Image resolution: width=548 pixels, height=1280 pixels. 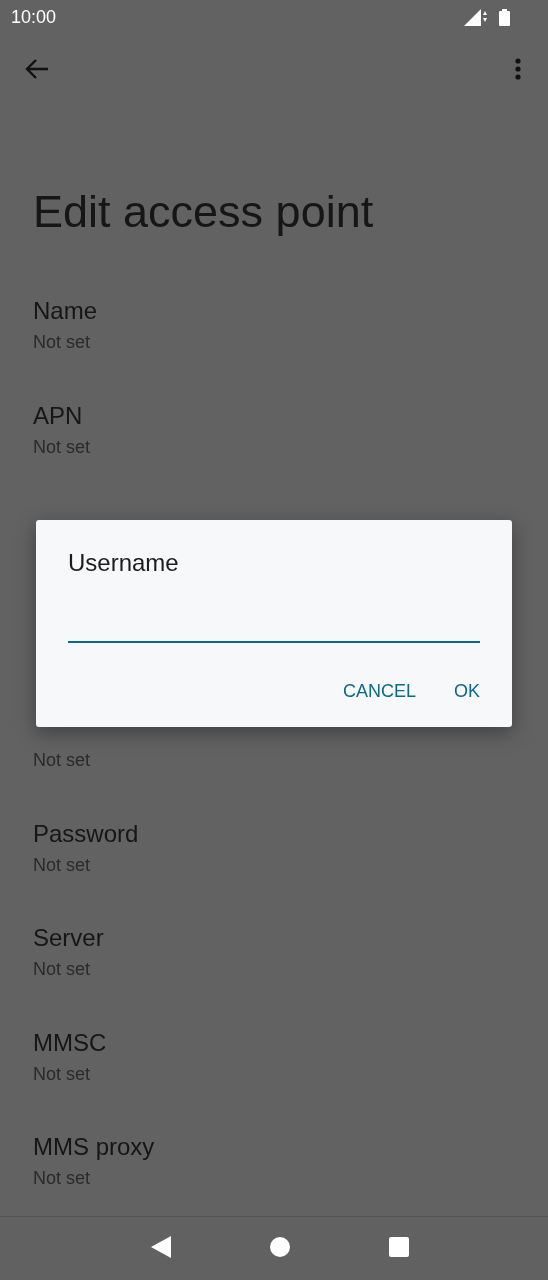 I want to click on setting-title: Name, so click(x=65, y=311).